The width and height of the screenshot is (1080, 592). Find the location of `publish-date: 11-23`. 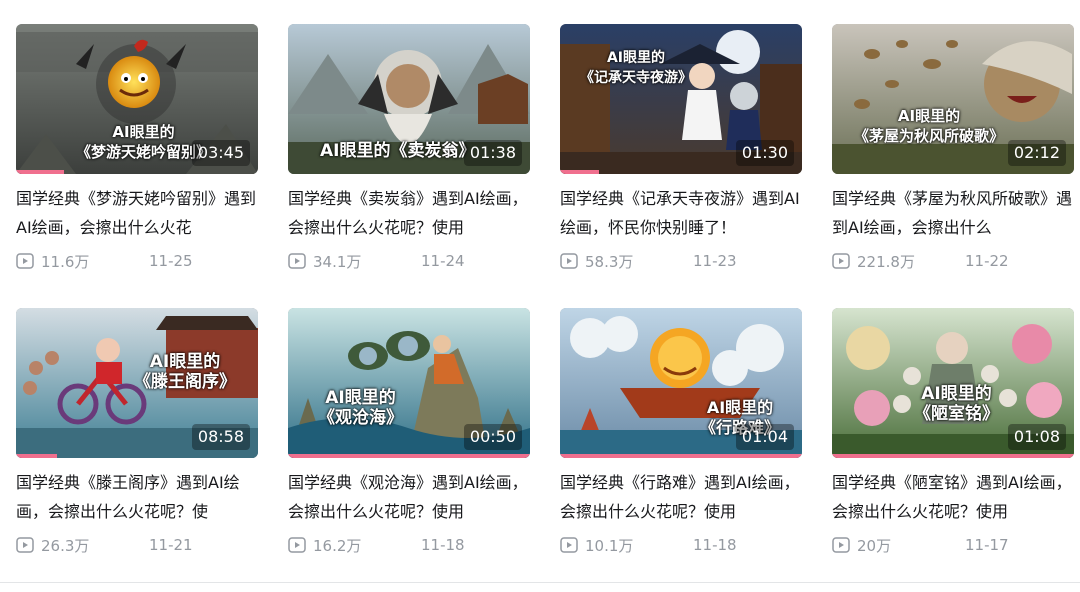

publish-date: 11-23 is located at coordinates (715, 261).